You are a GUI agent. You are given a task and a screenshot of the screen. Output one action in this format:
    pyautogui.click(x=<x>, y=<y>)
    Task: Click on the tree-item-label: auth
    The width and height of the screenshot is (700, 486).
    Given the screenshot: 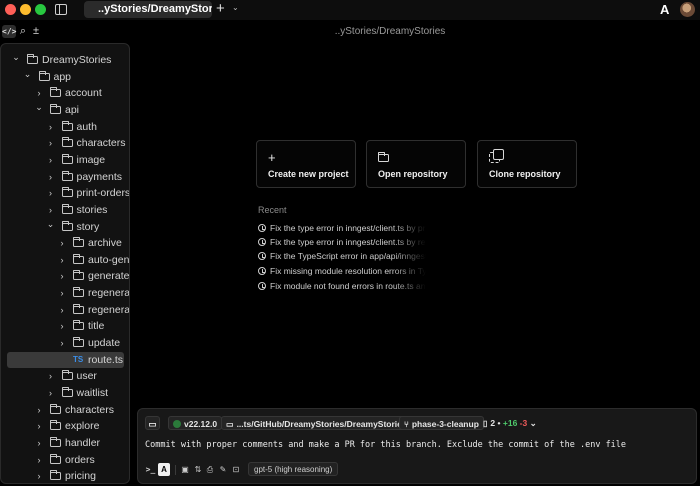 What is the action you would take?
    pyautogui.click(x=86, y=126)
    